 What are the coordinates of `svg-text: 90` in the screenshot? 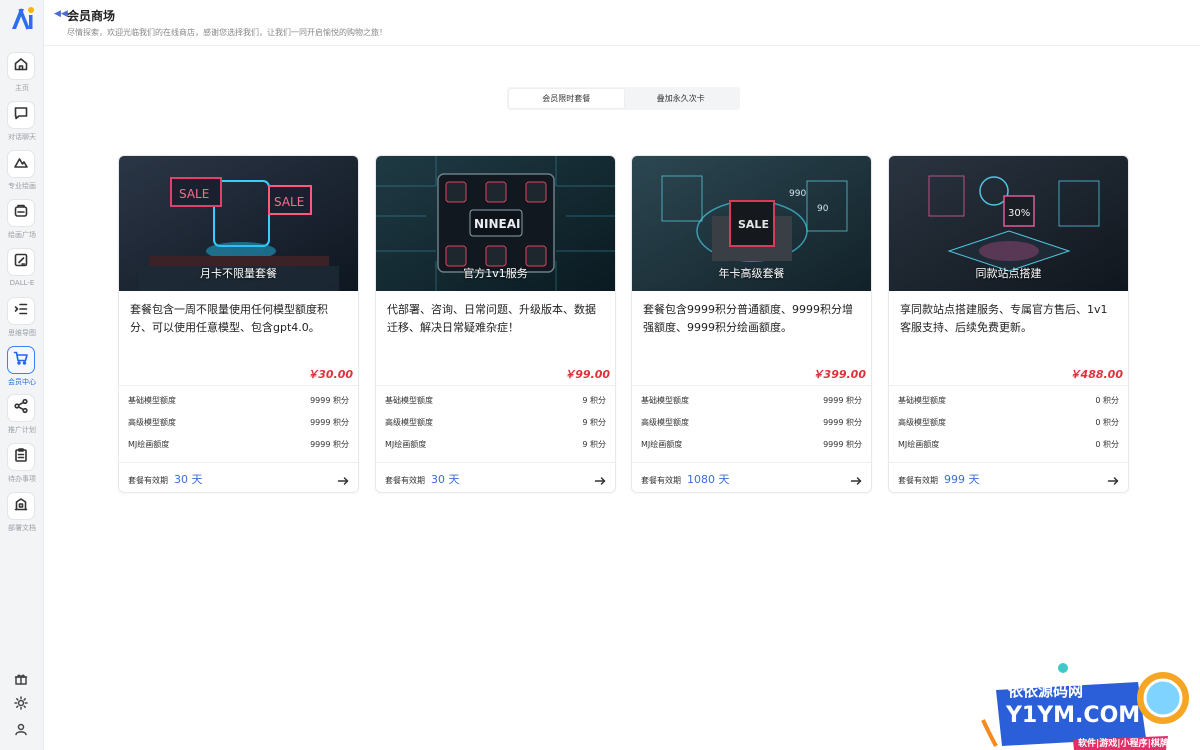 It's located at (823, 209).